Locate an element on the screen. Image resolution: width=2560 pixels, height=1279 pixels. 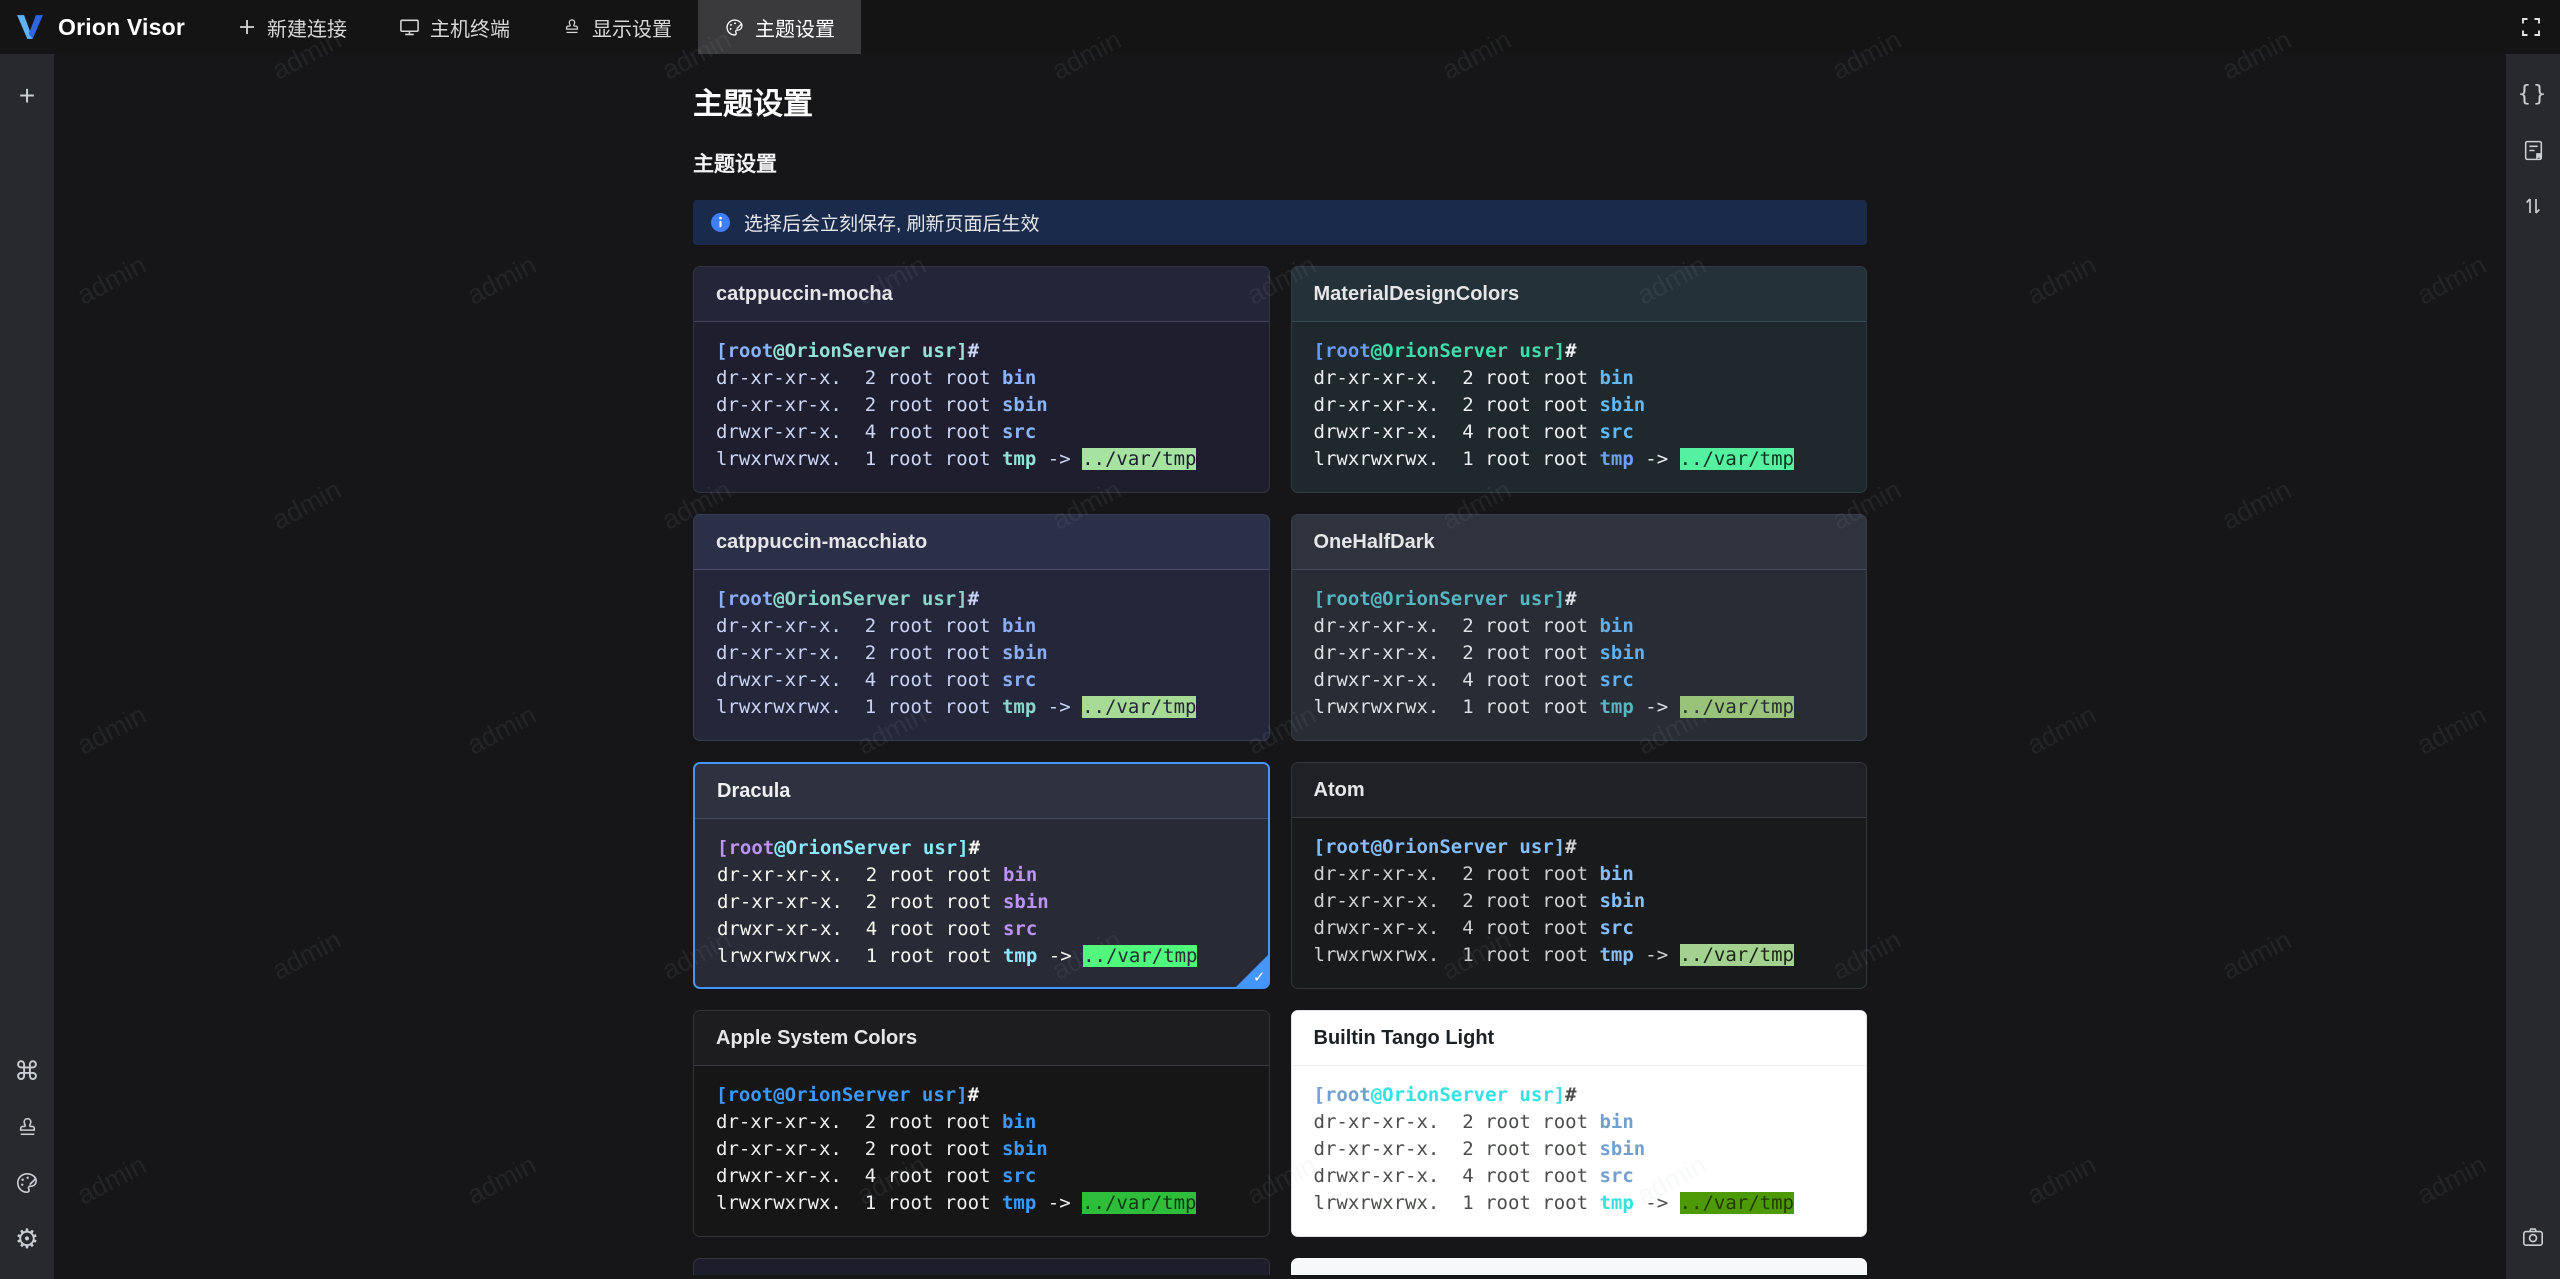
theme-name: Apple System Colors is located at coordinates (817, 1037).